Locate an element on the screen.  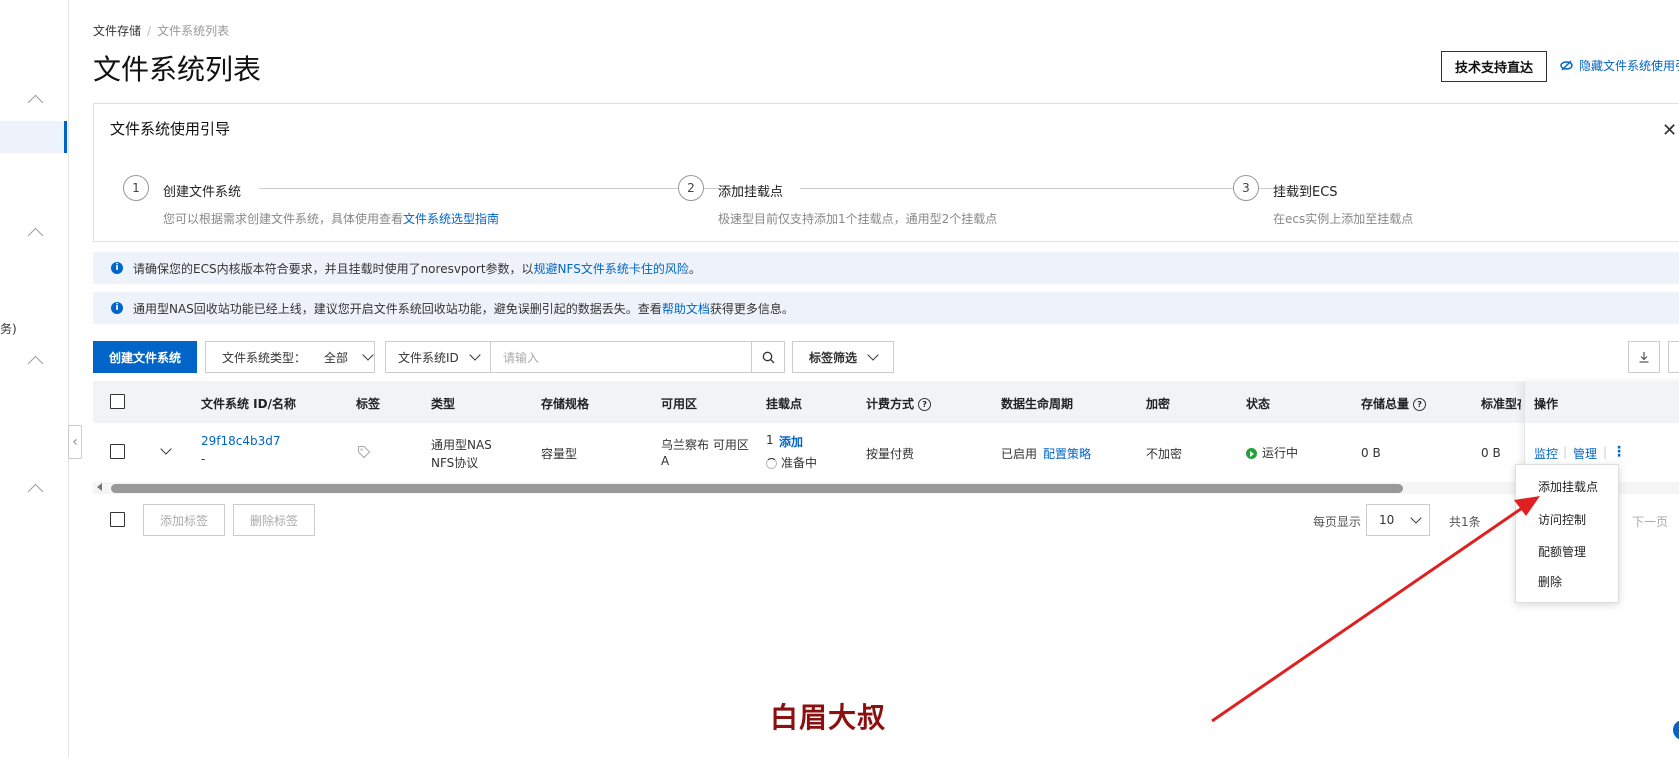
standard-storage: 0 B is located at coordinates (1491, 453).